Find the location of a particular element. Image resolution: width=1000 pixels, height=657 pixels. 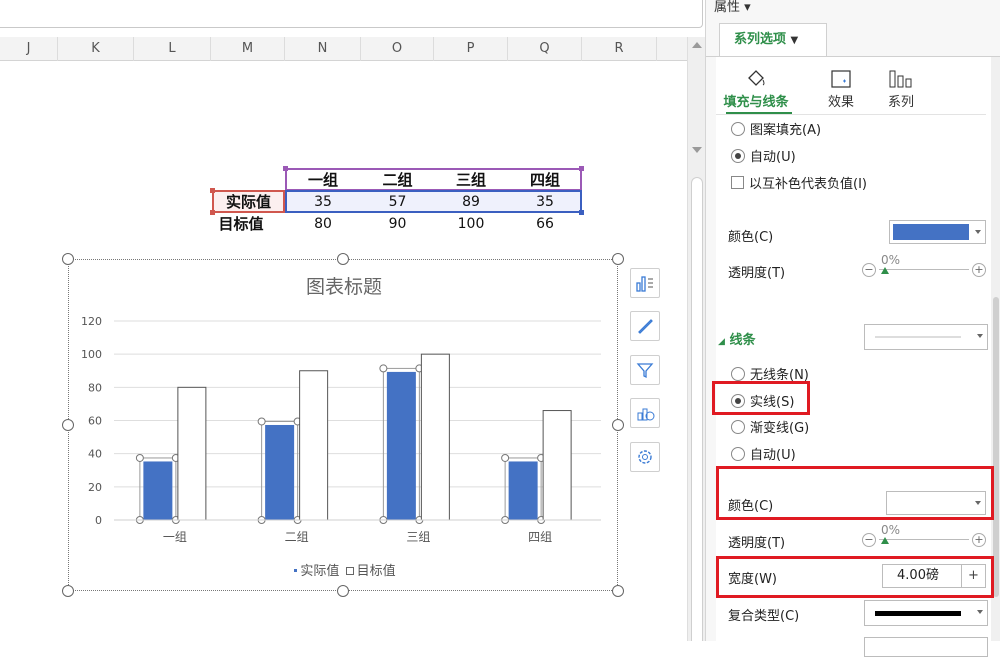

chart-map-button is located at coordinates (645, 413).